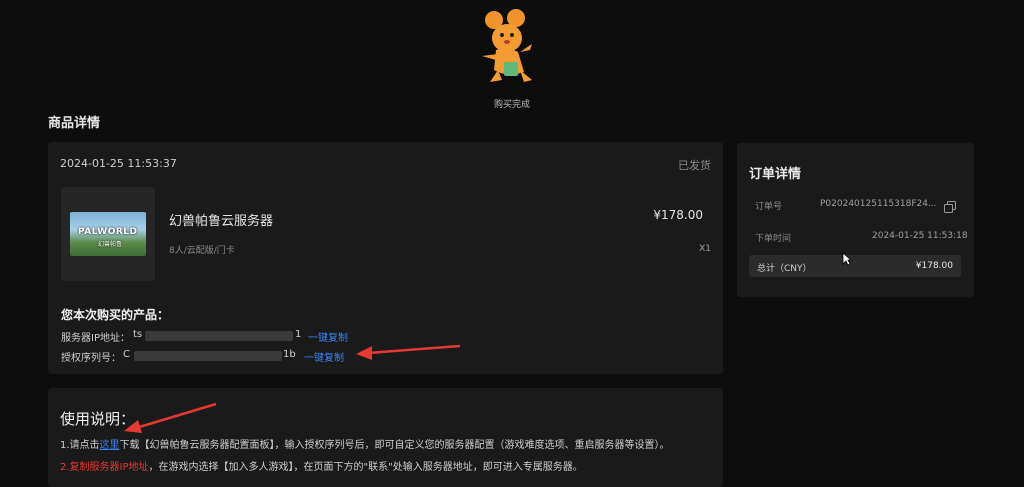  Describe the element at coordinates (219, 336) in the screenshot. I see `server-ip-masked` at that location.